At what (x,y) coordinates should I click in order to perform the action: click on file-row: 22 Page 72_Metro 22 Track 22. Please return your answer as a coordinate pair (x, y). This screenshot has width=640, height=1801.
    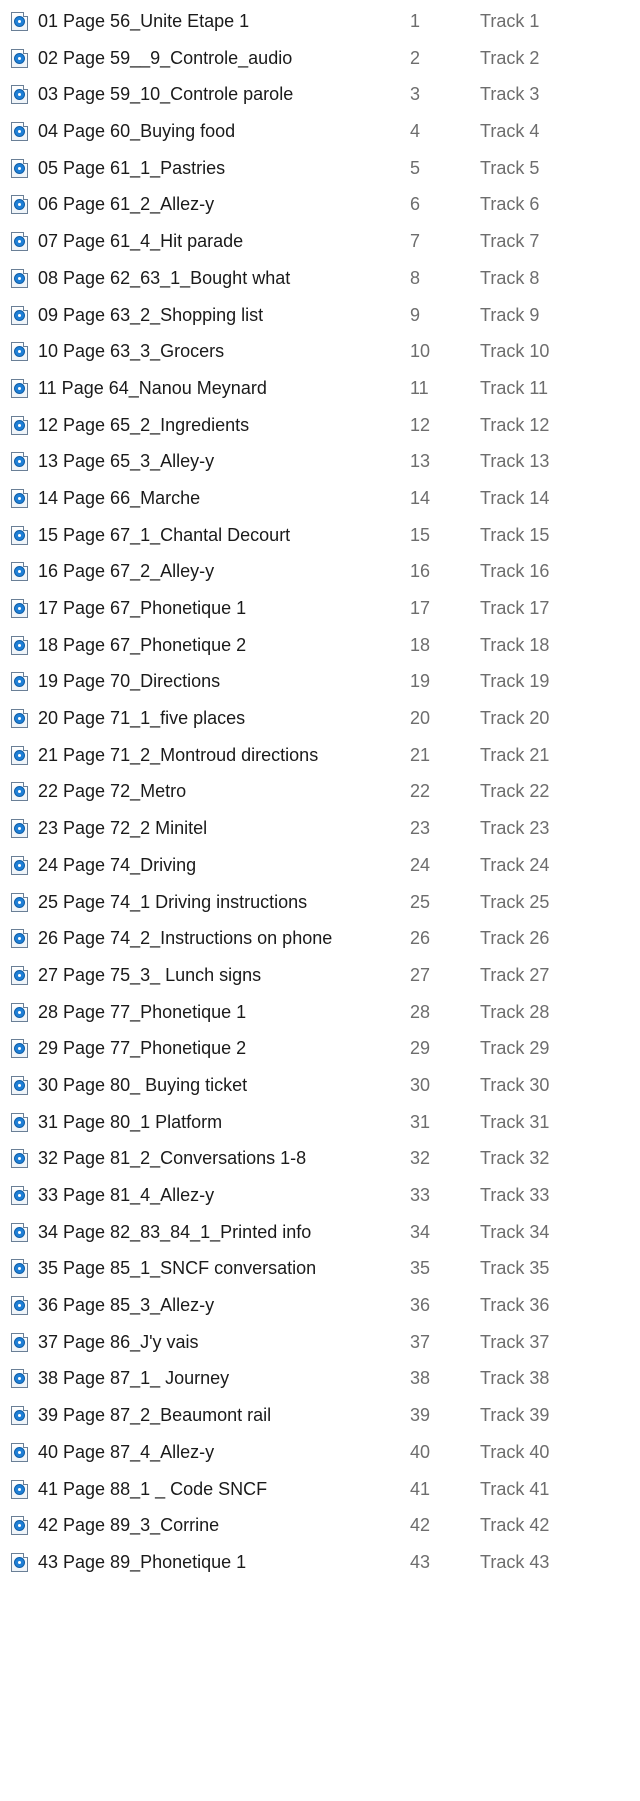
    Looking at the image, I should click on (320, 791).